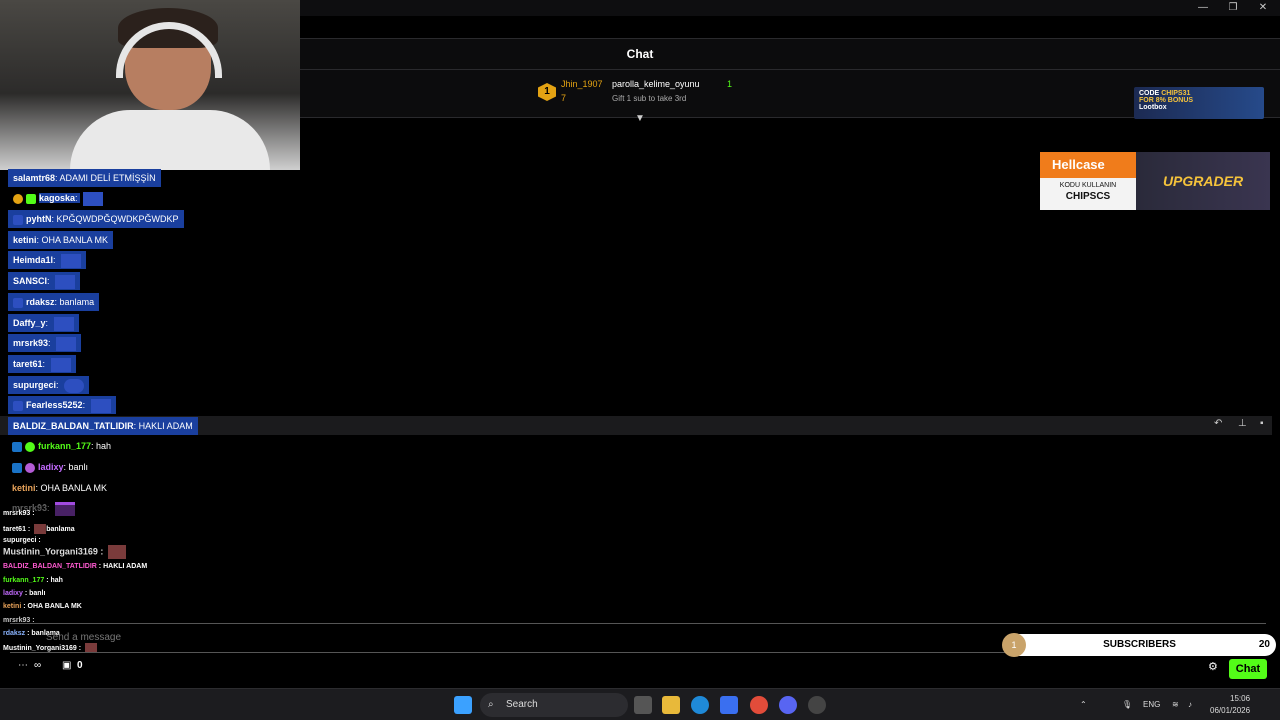 The width and height of the screenshot is (1280, 720). I want to click on message-user: rdaksz, so click(40, 302).